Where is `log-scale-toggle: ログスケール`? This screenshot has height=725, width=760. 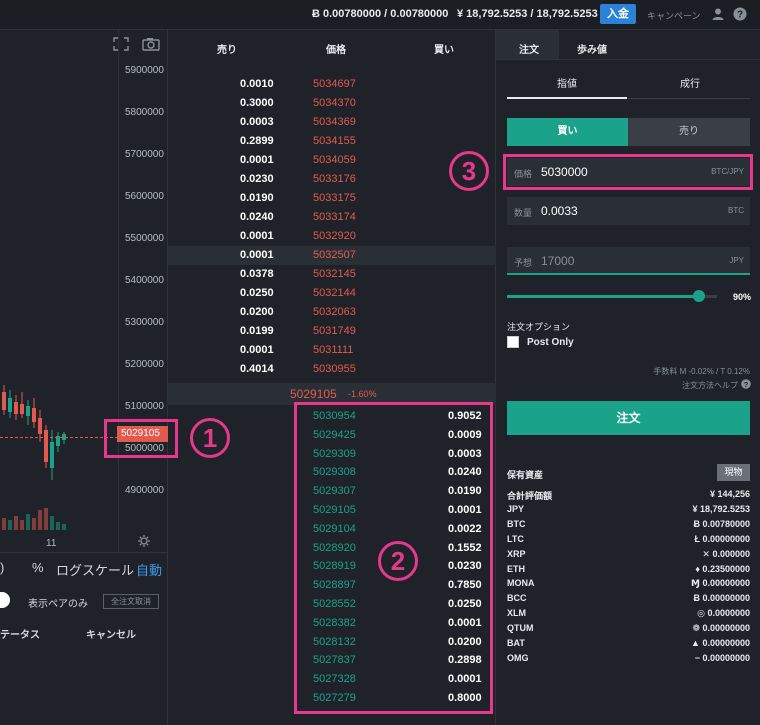 log-scale-toggle: ログスケール is located at coordinates (95, 569).